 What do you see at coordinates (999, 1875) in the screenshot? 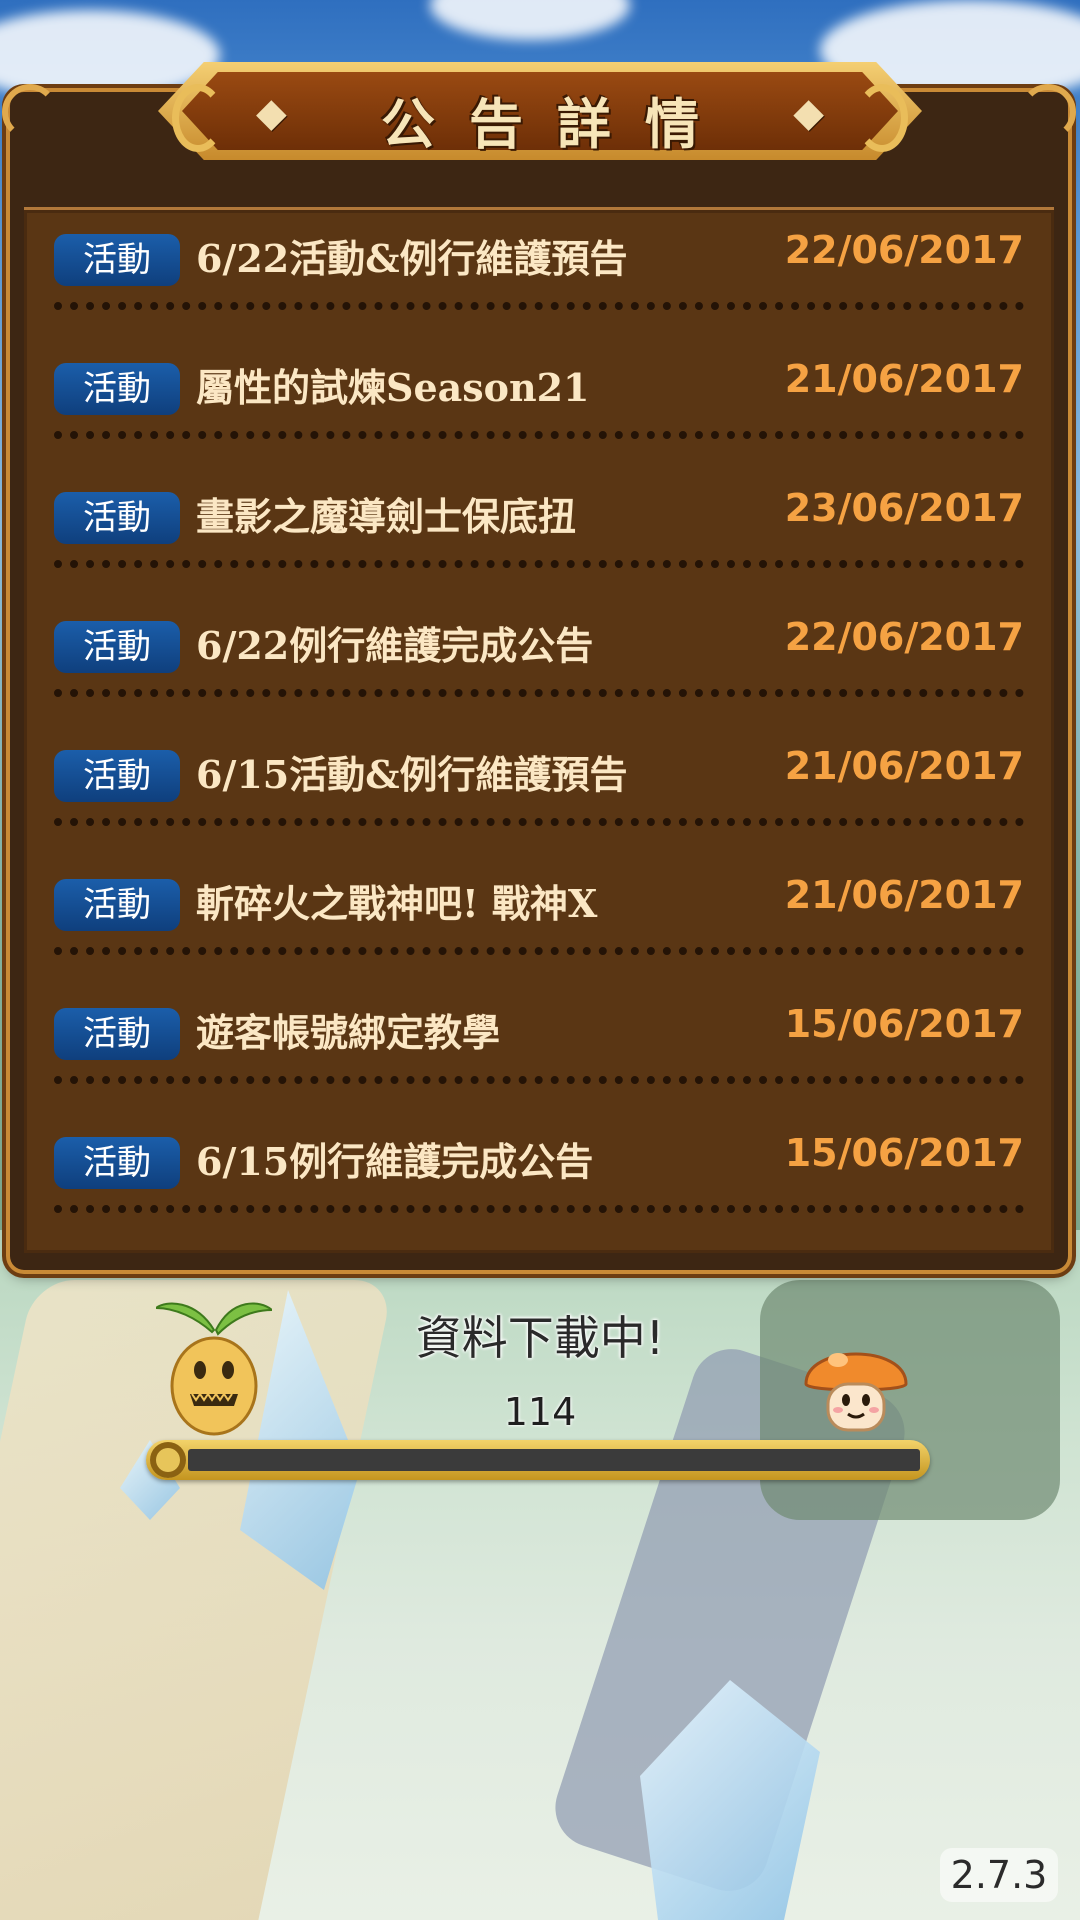
I see `version-label: 2.7.3` at bounding box center [999, 1875].